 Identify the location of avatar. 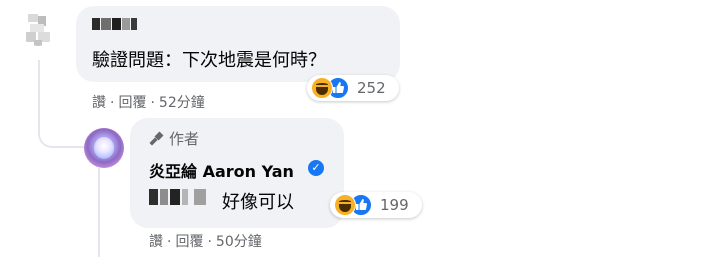
(38, 28).